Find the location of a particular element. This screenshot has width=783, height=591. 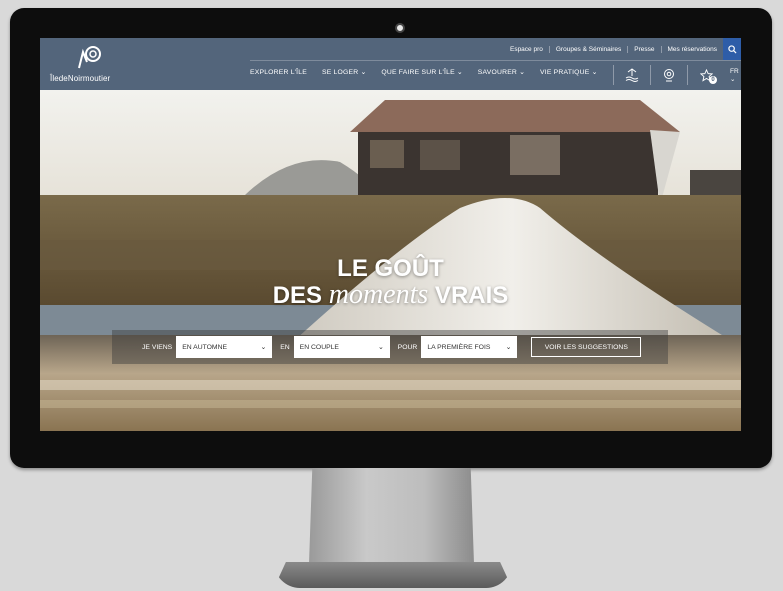

tide-icon is located at coordinates (632, 75).